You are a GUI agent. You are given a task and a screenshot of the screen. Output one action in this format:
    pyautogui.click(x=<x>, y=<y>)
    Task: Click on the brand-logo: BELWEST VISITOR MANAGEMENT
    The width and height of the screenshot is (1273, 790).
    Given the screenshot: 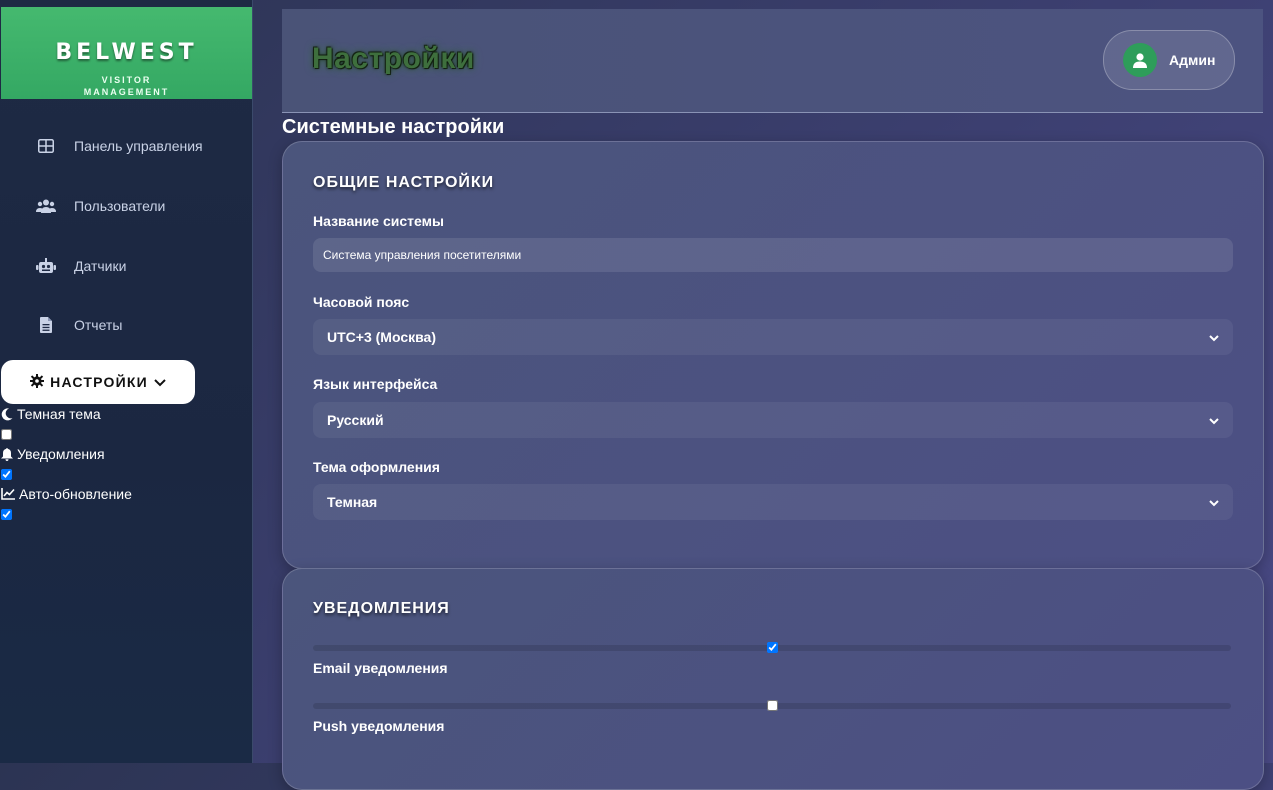 What is the action you would take?
    pyautogui.click(x=126, y=53)
    